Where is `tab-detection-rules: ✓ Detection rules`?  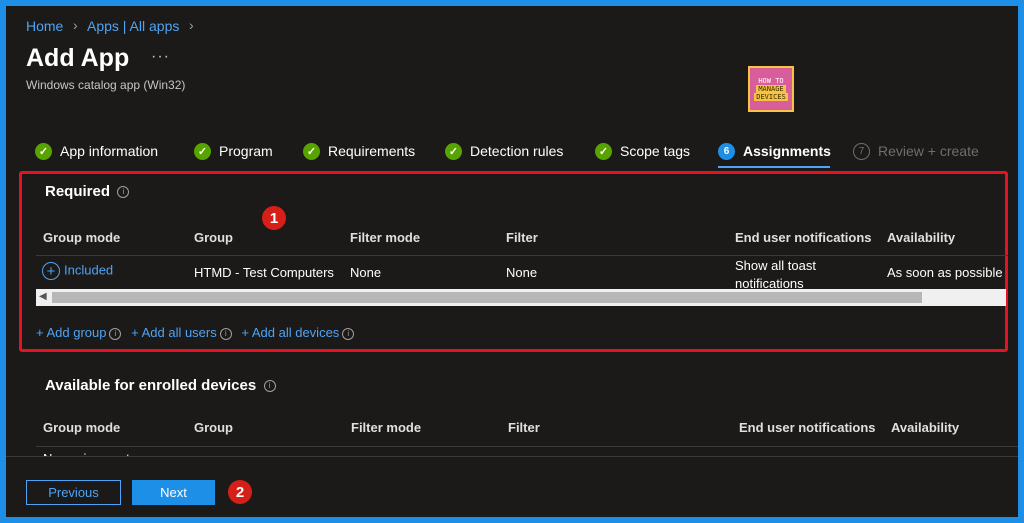
tab-detection-rules: ✓ Detection rules is located at coordinates (504, 151).